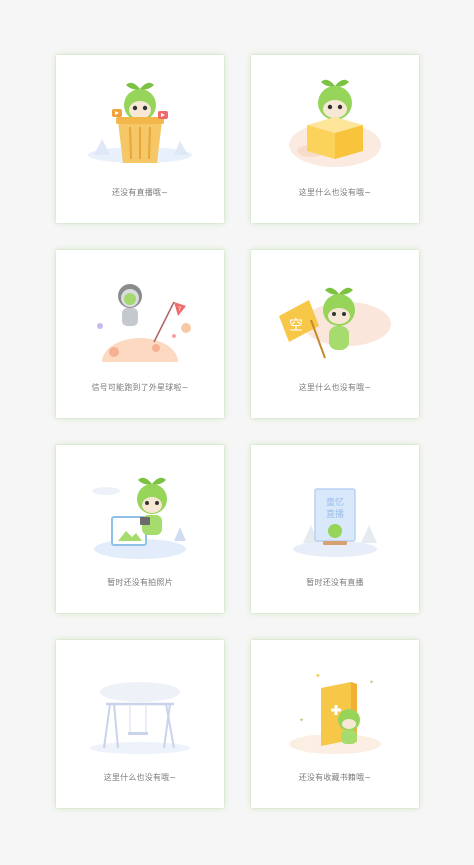  I want to click on empty-state-card-no-live: 童忆 直播 暂时还没有直播, so click(335, 529).